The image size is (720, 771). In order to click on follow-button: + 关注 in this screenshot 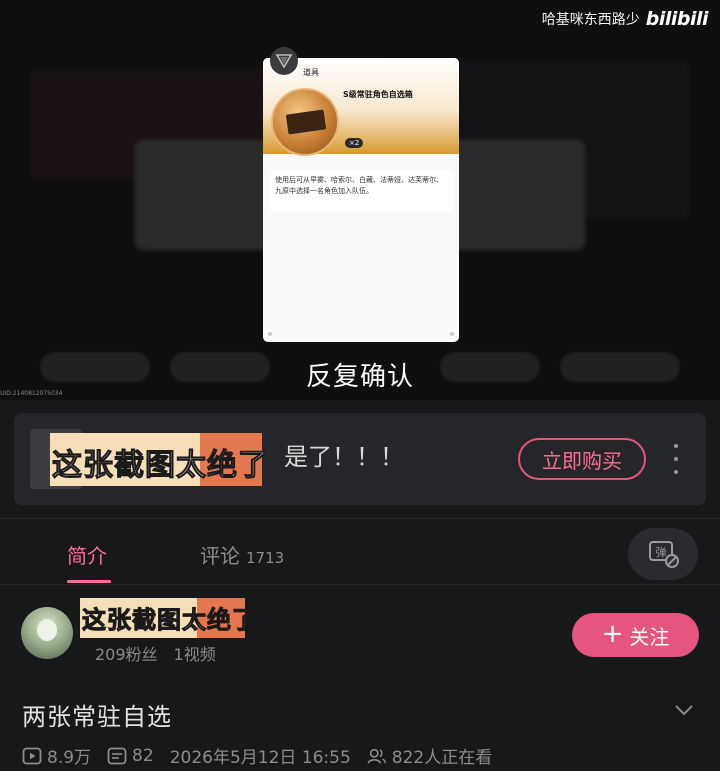, I will do `click(635, 635)`.